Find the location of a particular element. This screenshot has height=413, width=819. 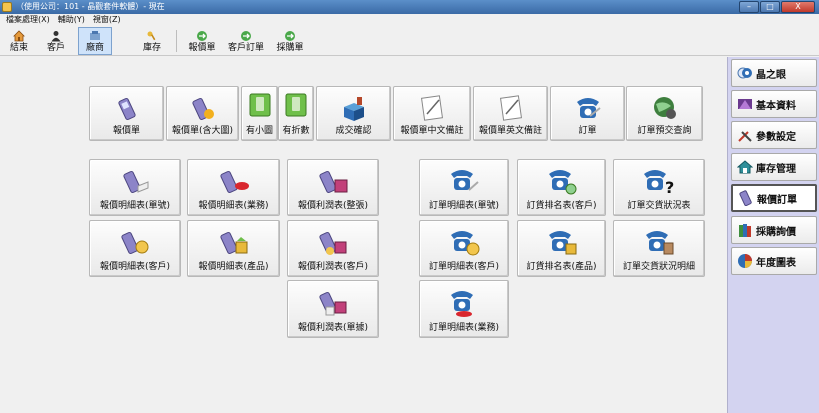

order-ranking-by-customer-label: 訂貨排名表(客戶) is located at coordinates (561, 206).